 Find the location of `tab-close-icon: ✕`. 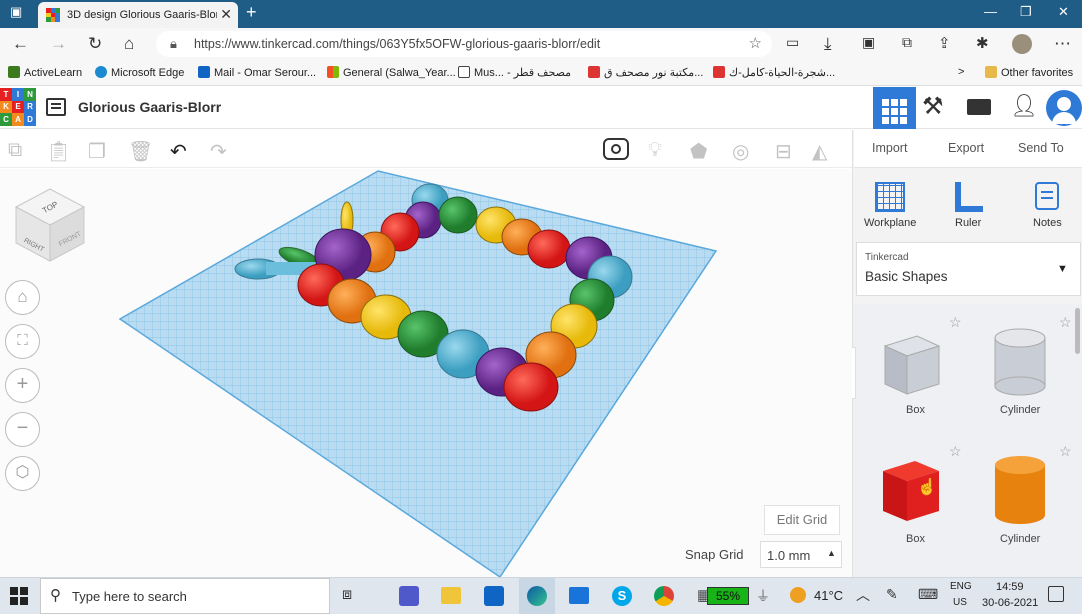

tab-close-icon: ✕ is located at coordinates (226, 14).